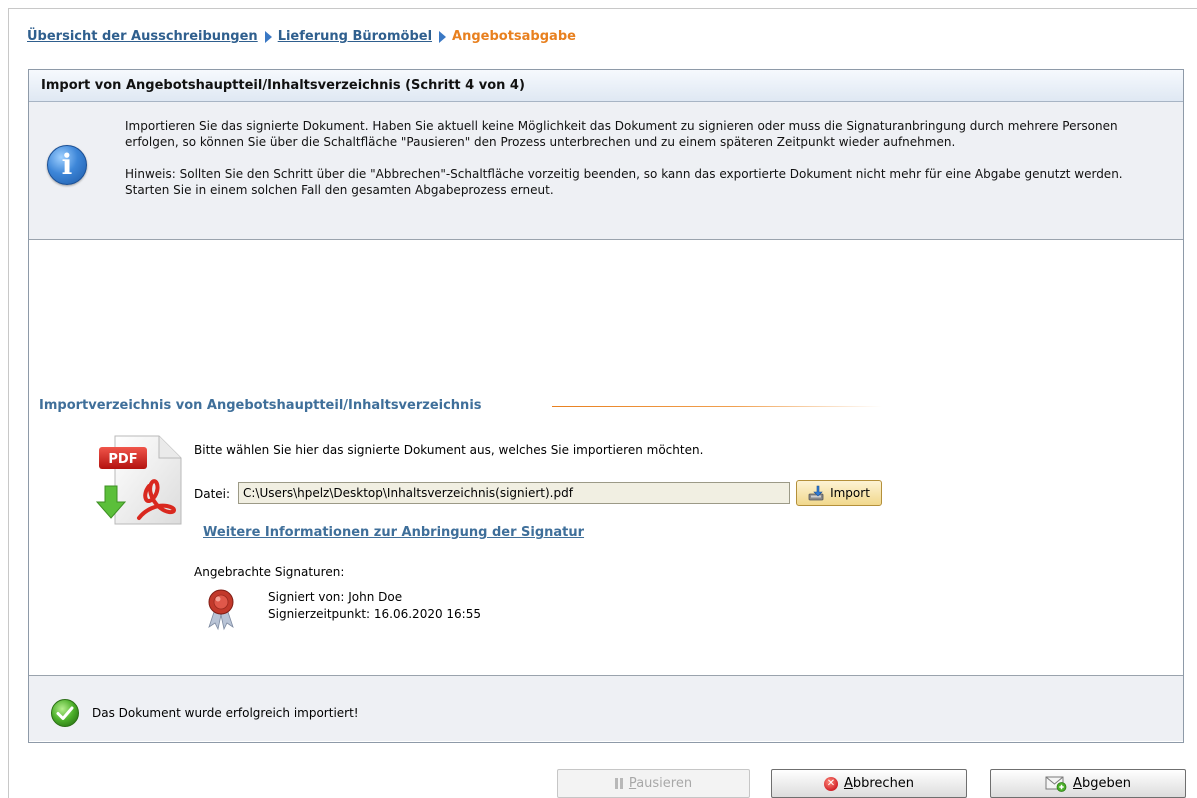 Image resolution: width=1197 pixels, height=798 pixels. What do you see at coordinates (221, 610) in the screenshot?
I see `signature-seal-icon` at bounding box center [221, 610].